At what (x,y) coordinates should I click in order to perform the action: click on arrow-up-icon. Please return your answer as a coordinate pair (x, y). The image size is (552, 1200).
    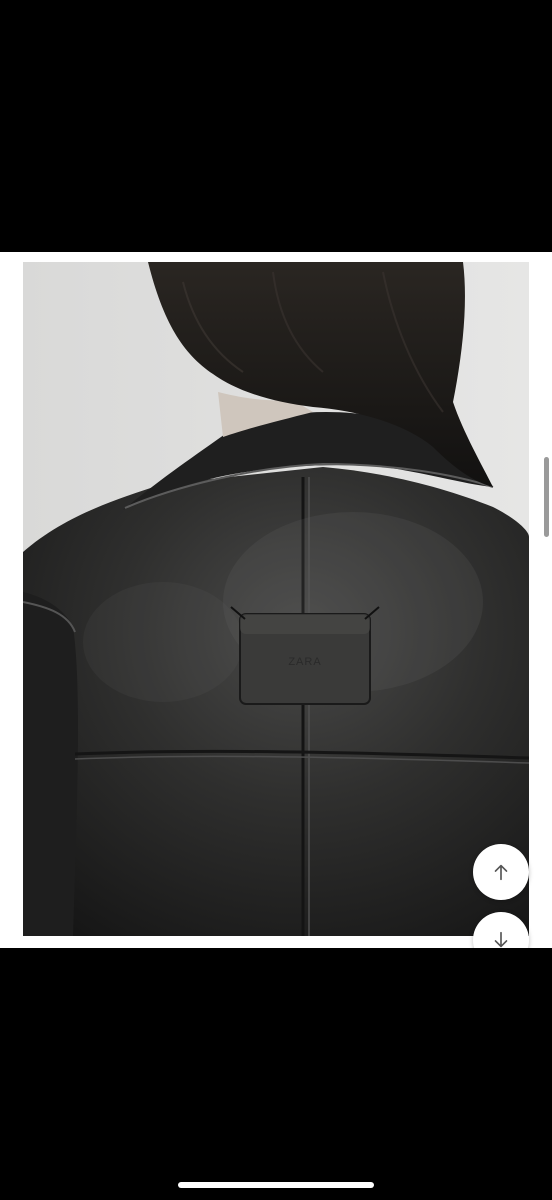
    Looking at the image, I should click on (501, 872).